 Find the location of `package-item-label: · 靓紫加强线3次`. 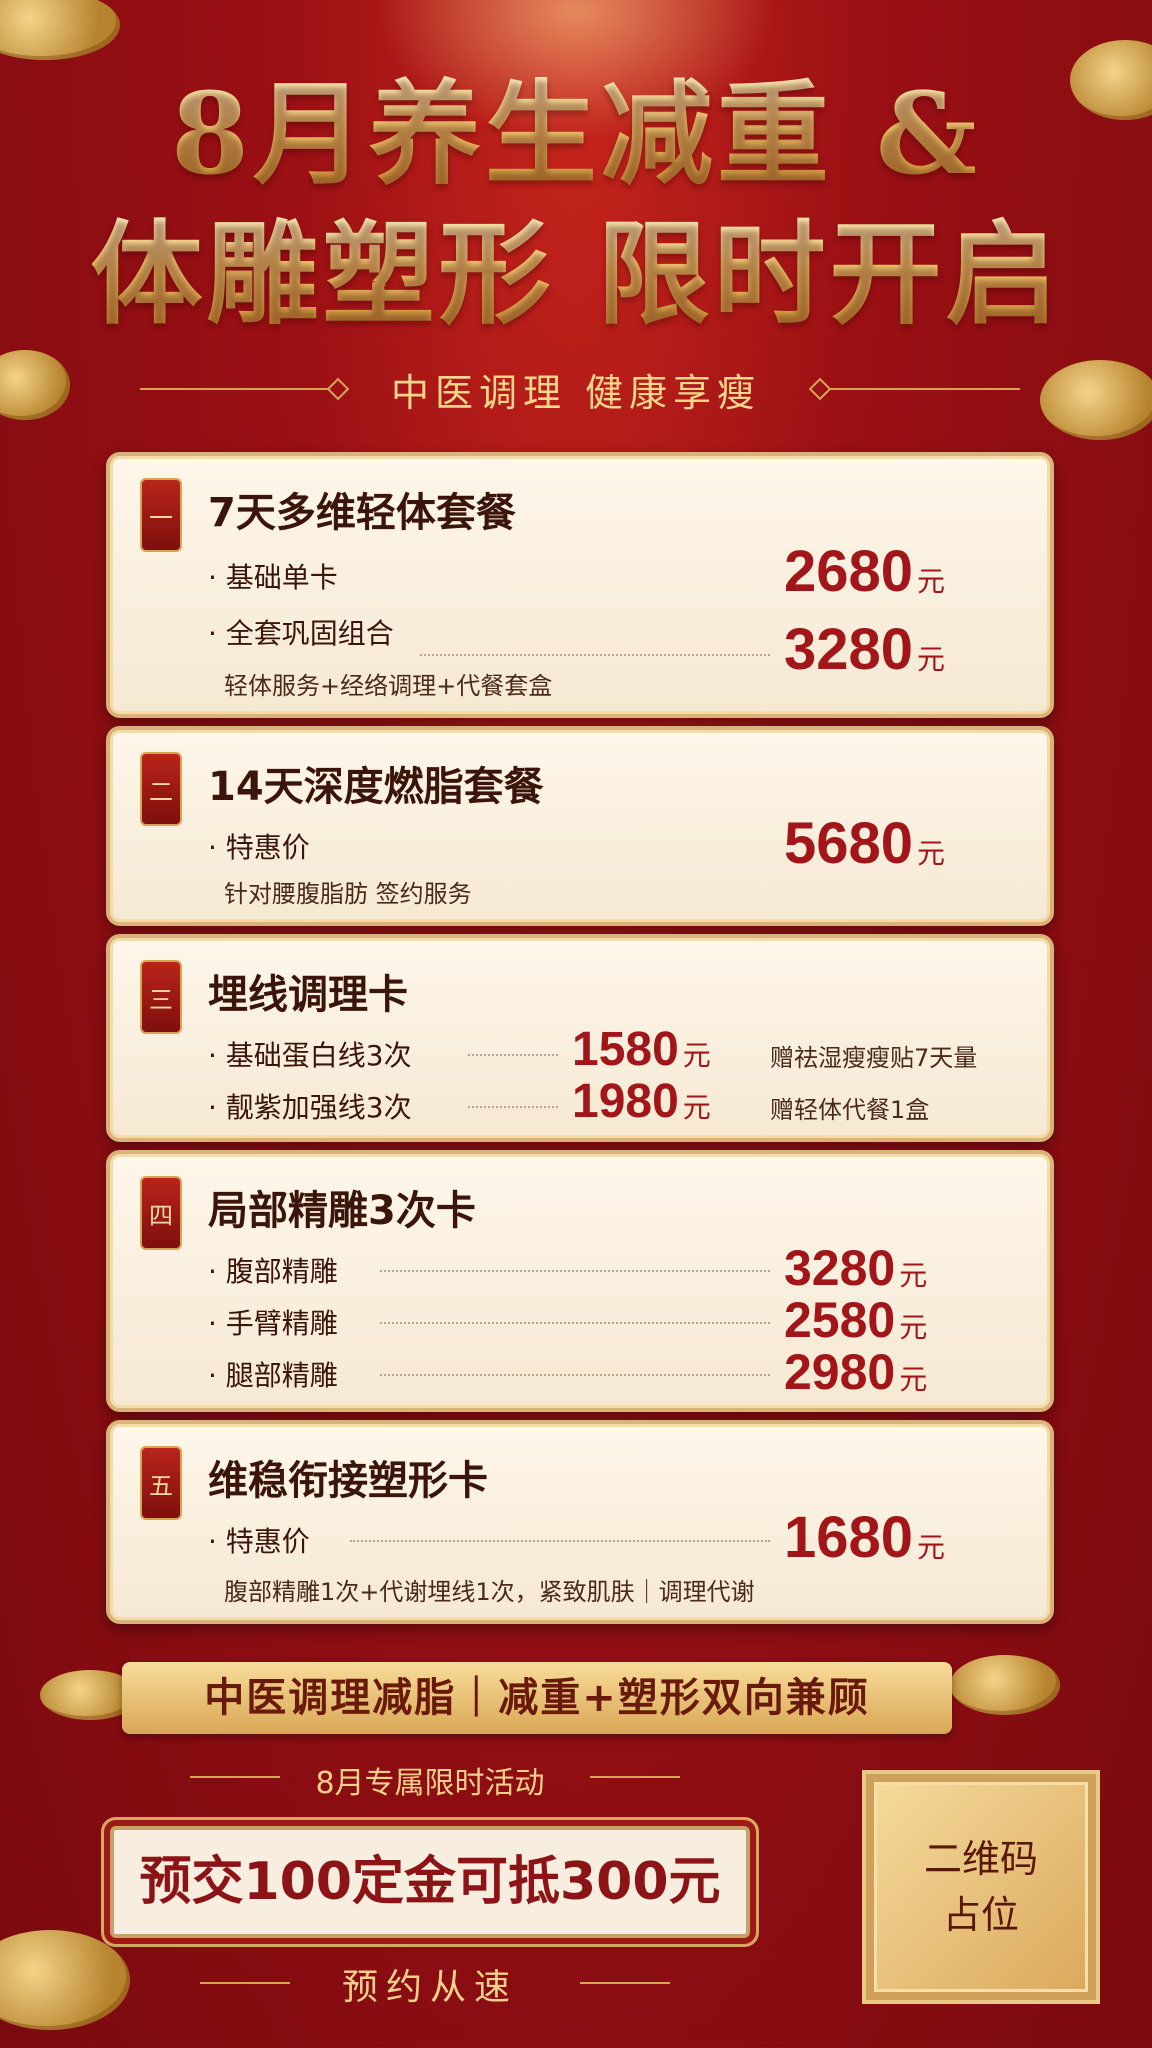

package-item-label: · 靓紫加强线3次 is located at coordinates (310, 1107).